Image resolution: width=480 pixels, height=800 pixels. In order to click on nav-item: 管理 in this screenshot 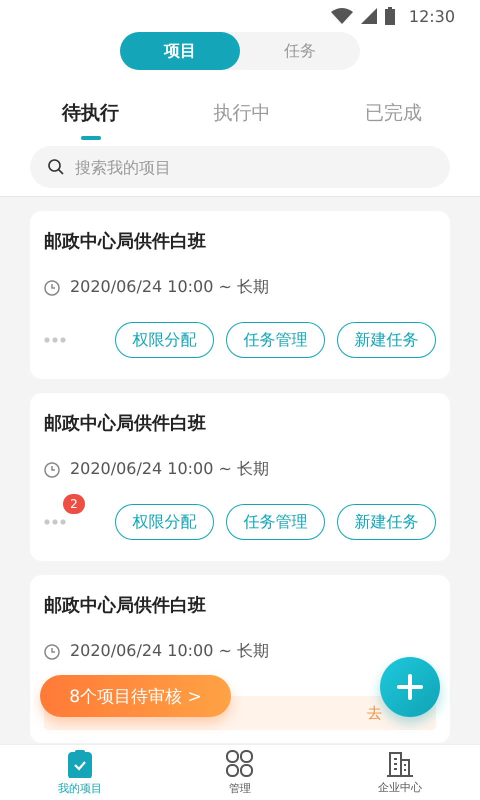, I will do `click(240, 772)`.